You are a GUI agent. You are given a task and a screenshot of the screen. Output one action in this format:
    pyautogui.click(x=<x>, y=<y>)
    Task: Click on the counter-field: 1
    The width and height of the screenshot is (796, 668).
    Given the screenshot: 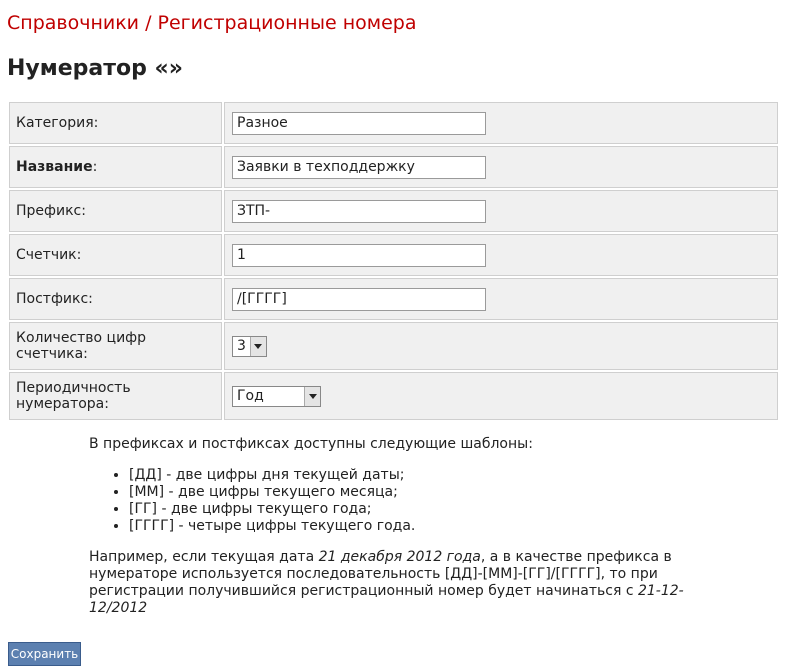 What is the action you would take?
    pyautogui.click(x=359, y=255)
    